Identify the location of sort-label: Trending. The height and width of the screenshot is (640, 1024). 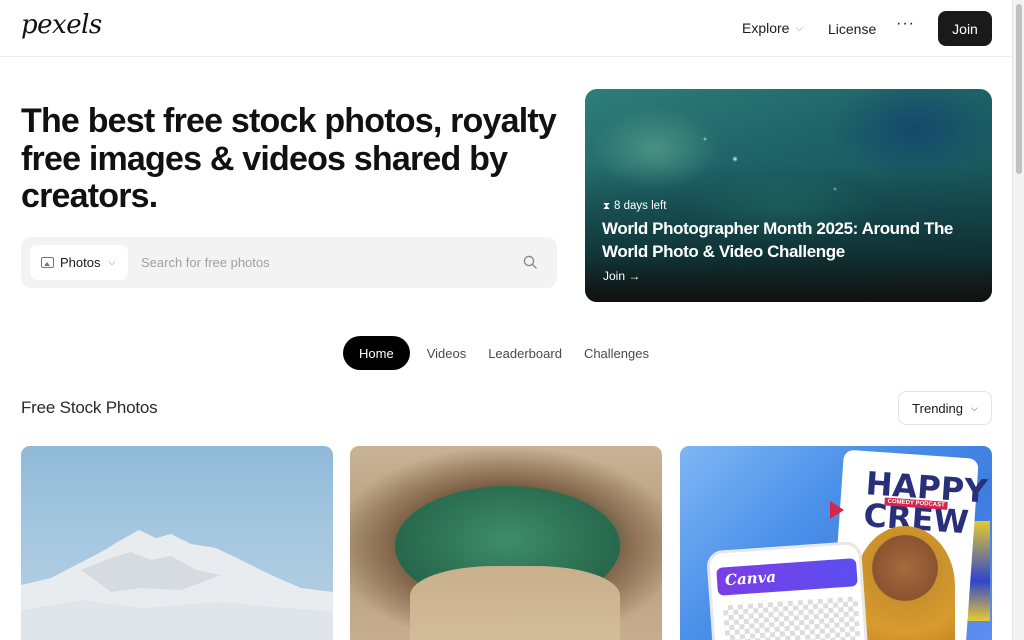
(937, 408).